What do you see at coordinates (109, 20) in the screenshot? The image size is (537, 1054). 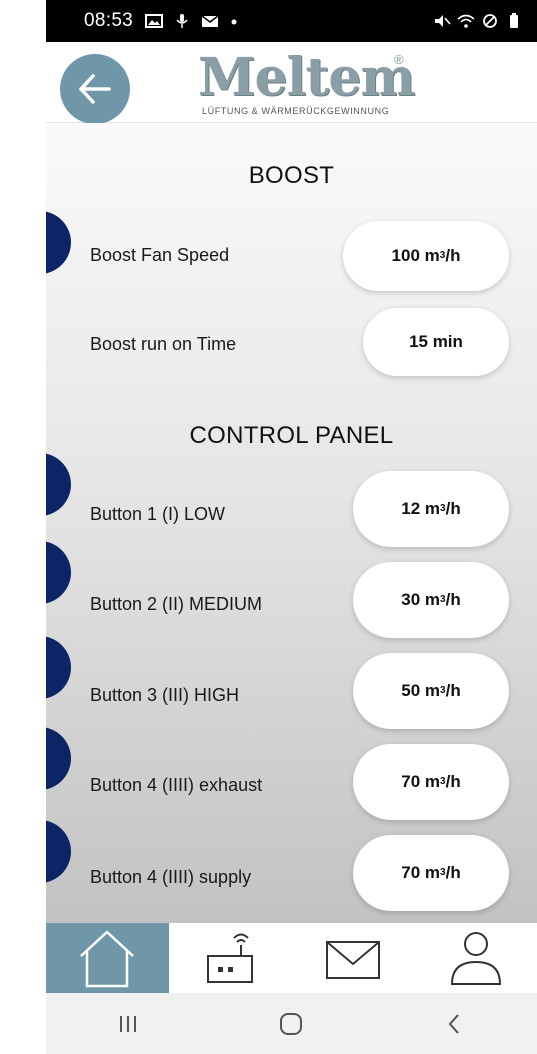 I see `status-time: 08:53` at bounding box center [109, 20].